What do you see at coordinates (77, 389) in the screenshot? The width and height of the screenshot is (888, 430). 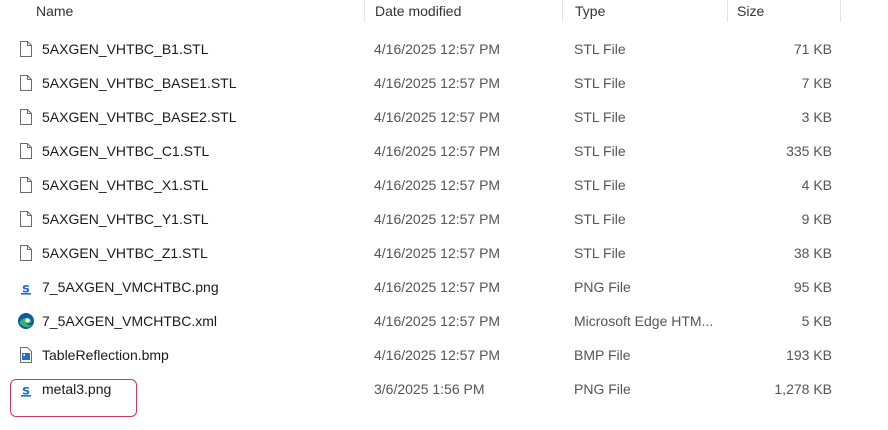 I see `file-name: metal3.png` at bounding box center [77, 389].